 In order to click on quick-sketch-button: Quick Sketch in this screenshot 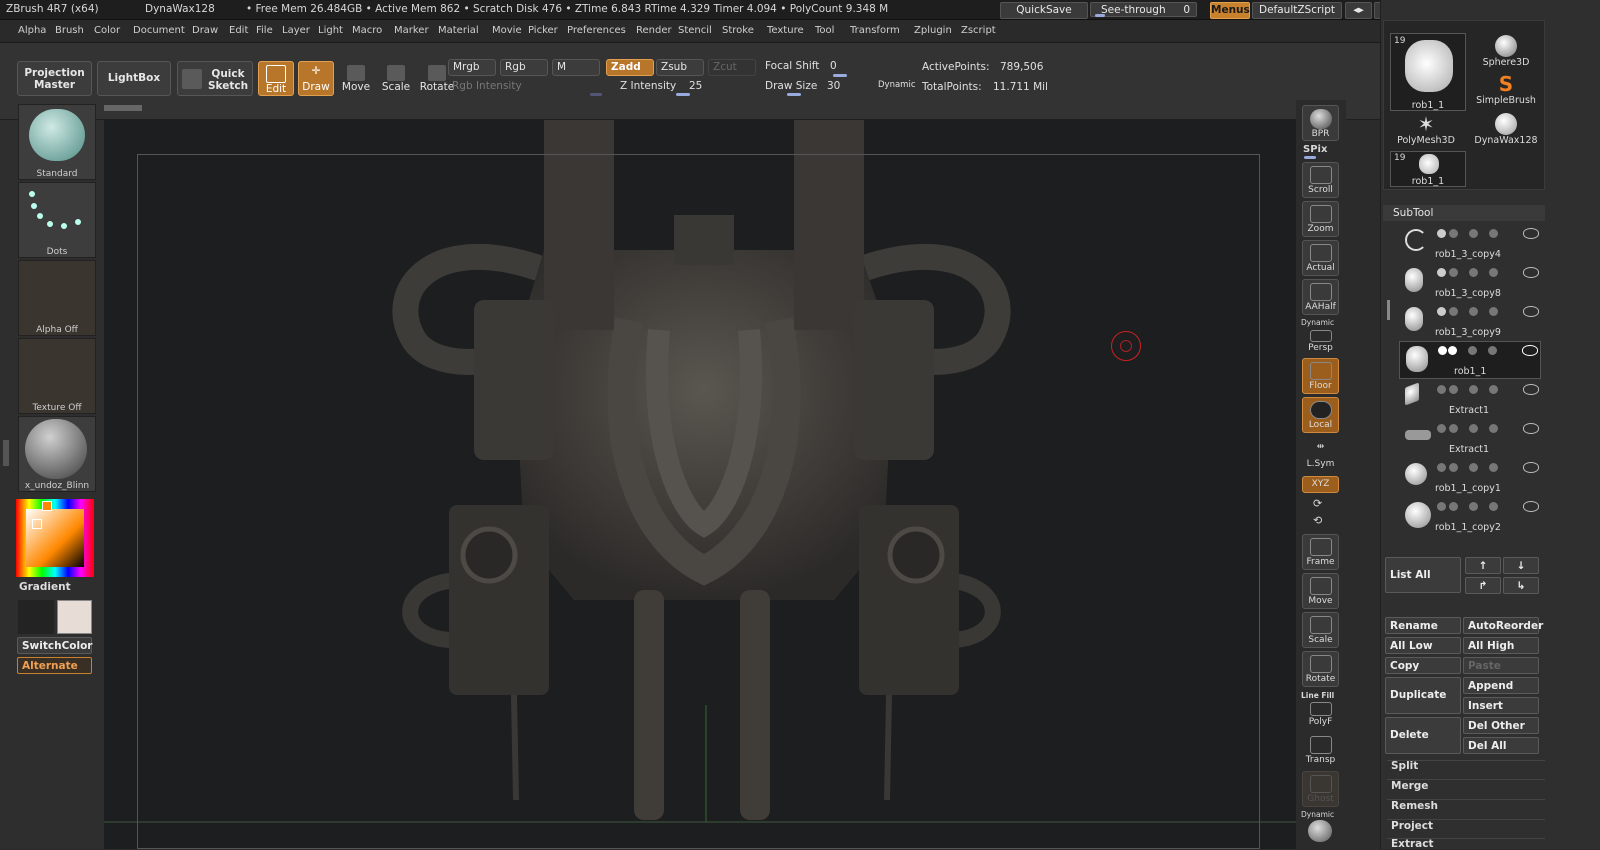, I will do `click(215, 78)`.